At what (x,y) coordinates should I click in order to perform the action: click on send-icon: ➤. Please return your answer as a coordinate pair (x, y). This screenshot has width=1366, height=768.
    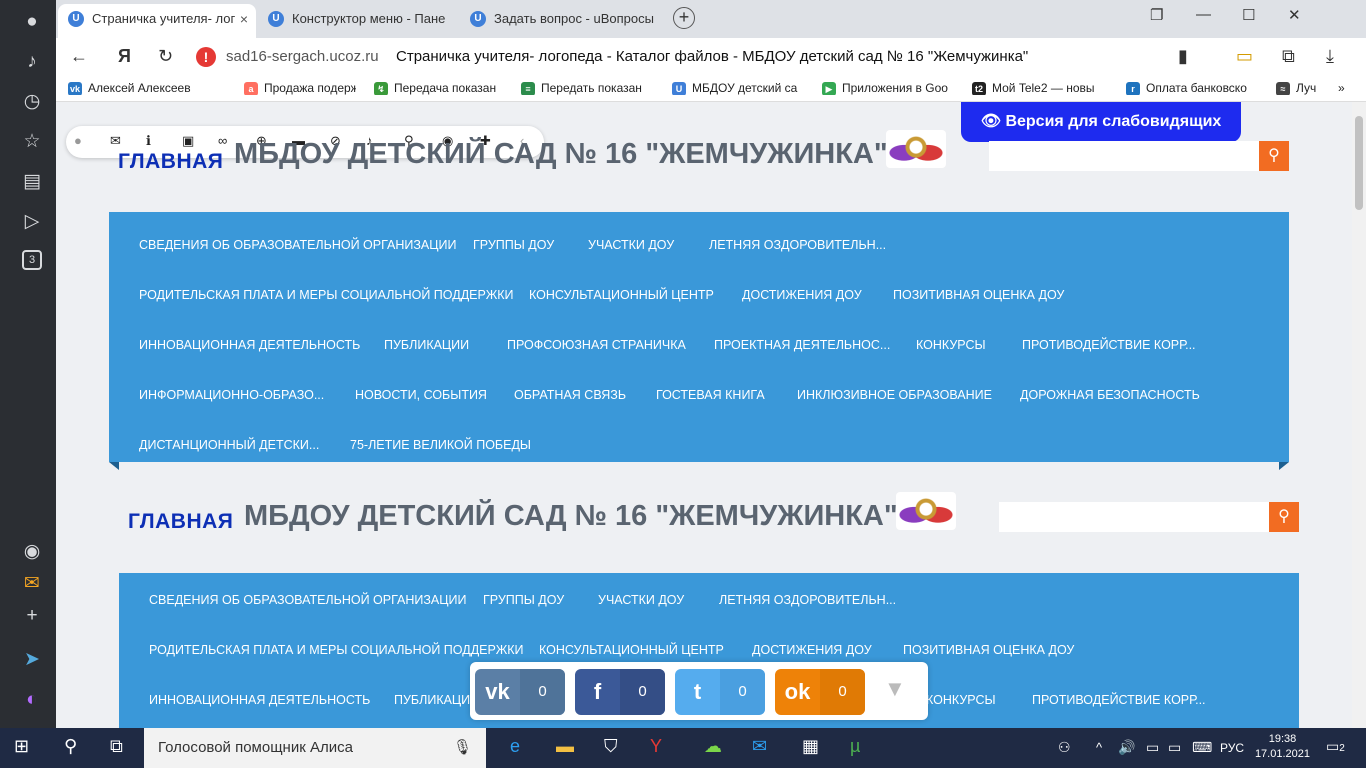
    Looking at the image, I should click on (32, 660).